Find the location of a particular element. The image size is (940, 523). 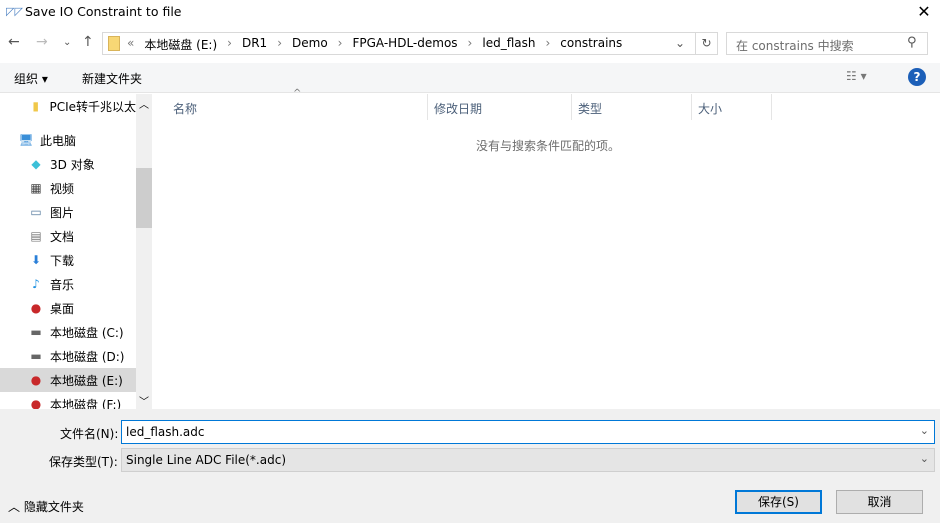

tree-item-label: 音乐 is located at coordinates (62, 284).